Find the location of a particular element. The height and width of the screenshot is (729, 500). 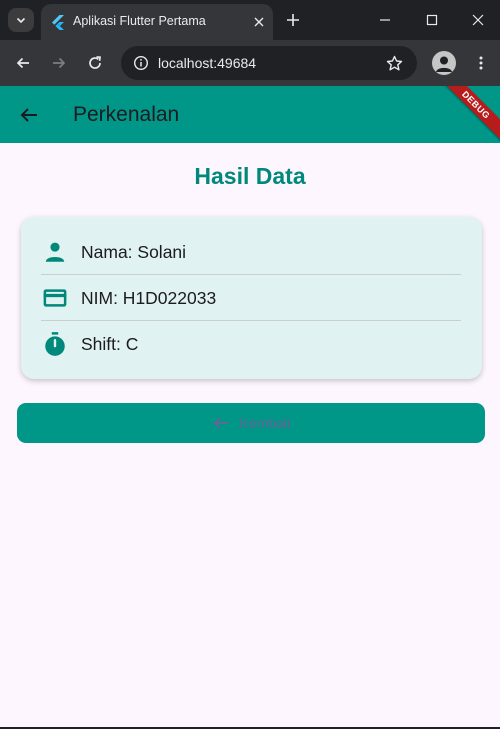

url-text: localhost:49684 is located at coordinates (207, 63).